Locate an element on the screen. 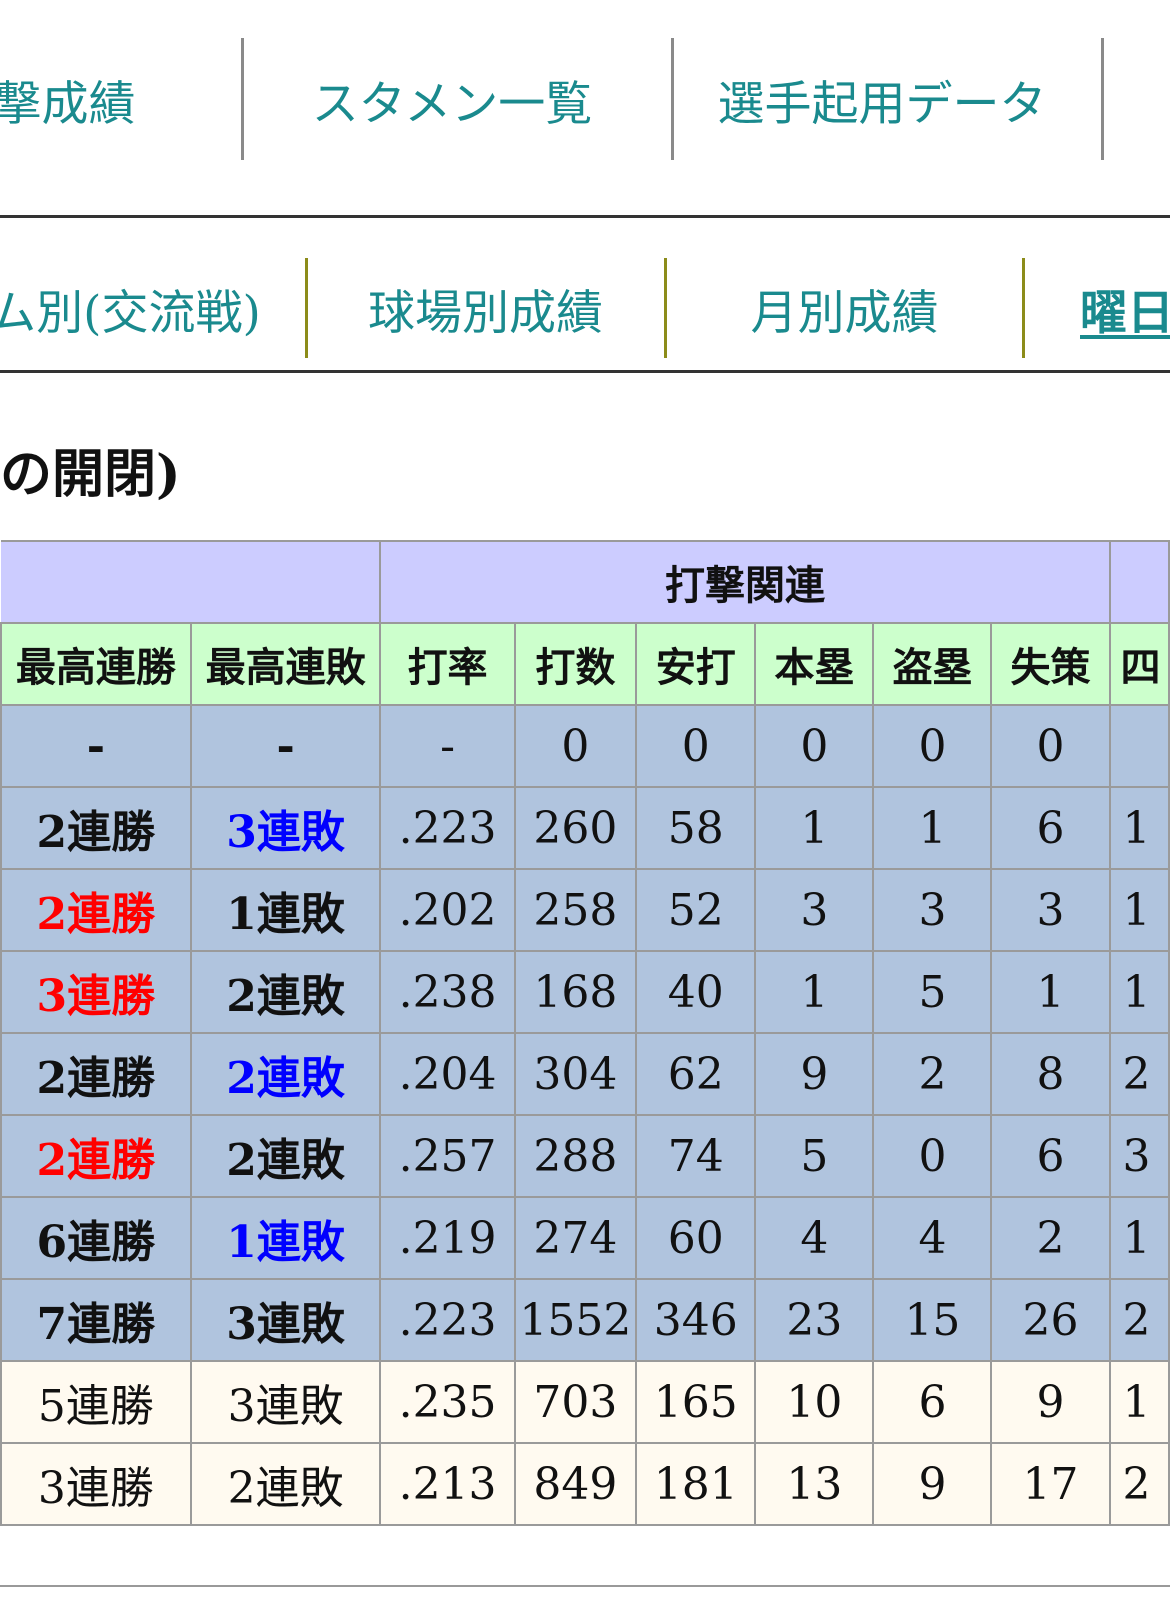  cell-at-bats: 168 is located at coordinates (575, 992).